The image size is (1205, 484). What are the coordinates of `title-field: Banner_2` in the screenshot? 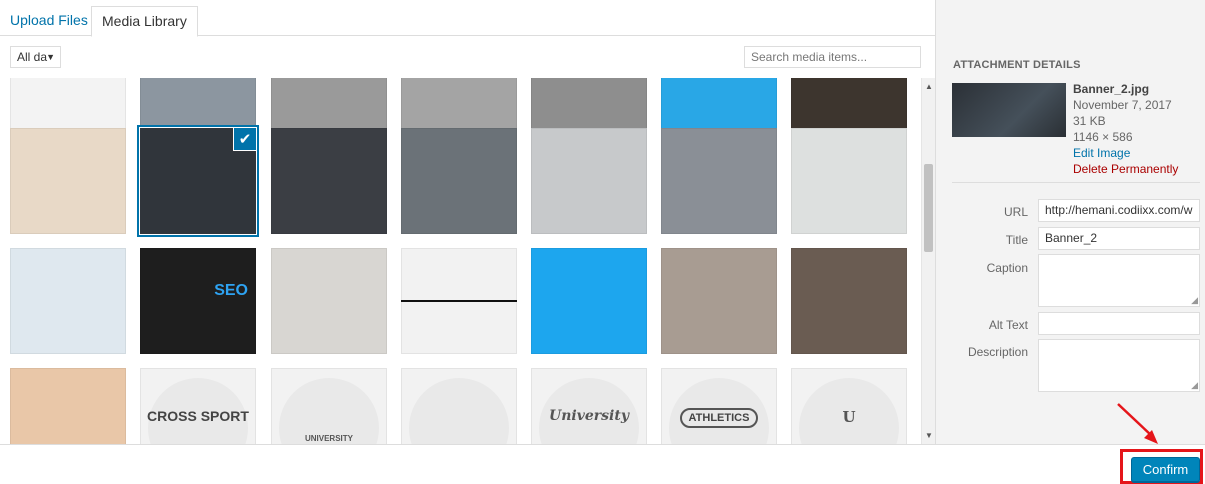 It's located at (1119, 238).